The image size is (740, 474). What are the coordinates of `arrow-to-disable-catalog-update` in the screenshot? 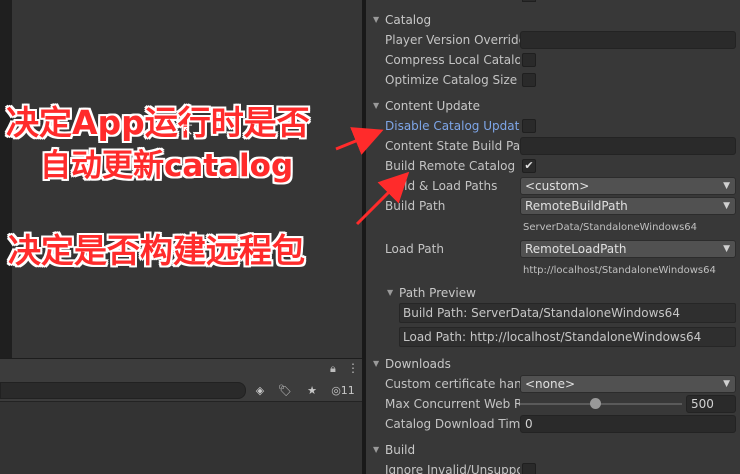 It's located at (359, 141).